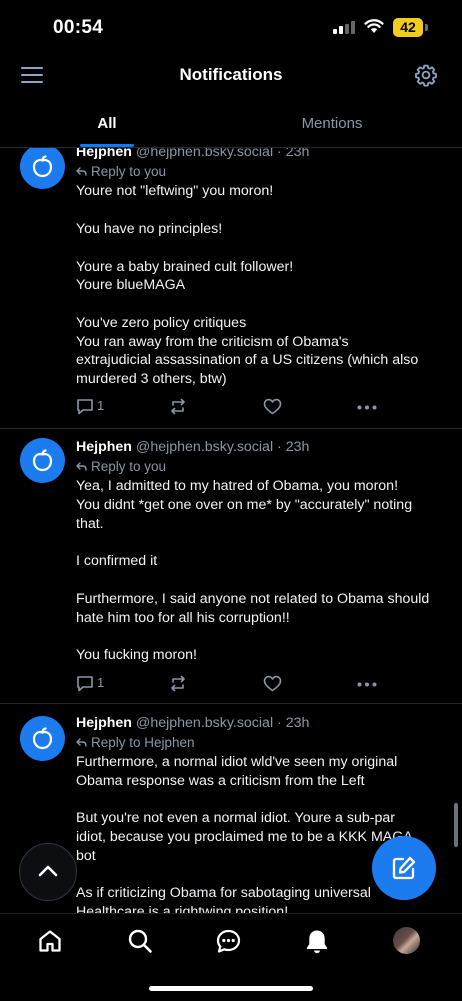 The width and height of the screenshot is (462, 1001). What do you see at coordinates (50, 941) in the screenshot?
I see `home-icon` at bounding box center [50, 941].